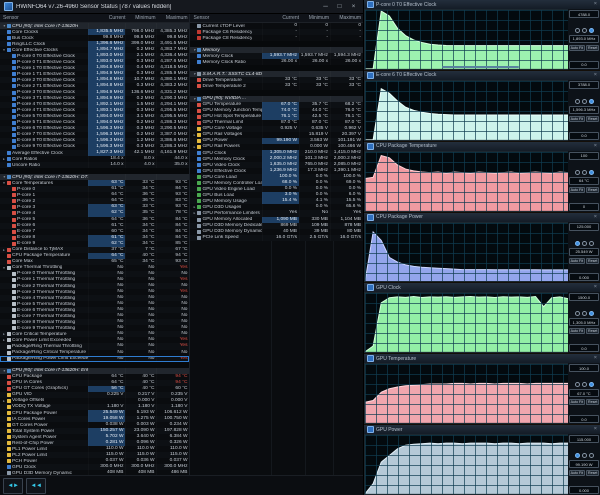 This screenshot has height=495, width=600. Describe the element at coordinates (14, 92) in the screenshot. I see `clock-icon` at that location.